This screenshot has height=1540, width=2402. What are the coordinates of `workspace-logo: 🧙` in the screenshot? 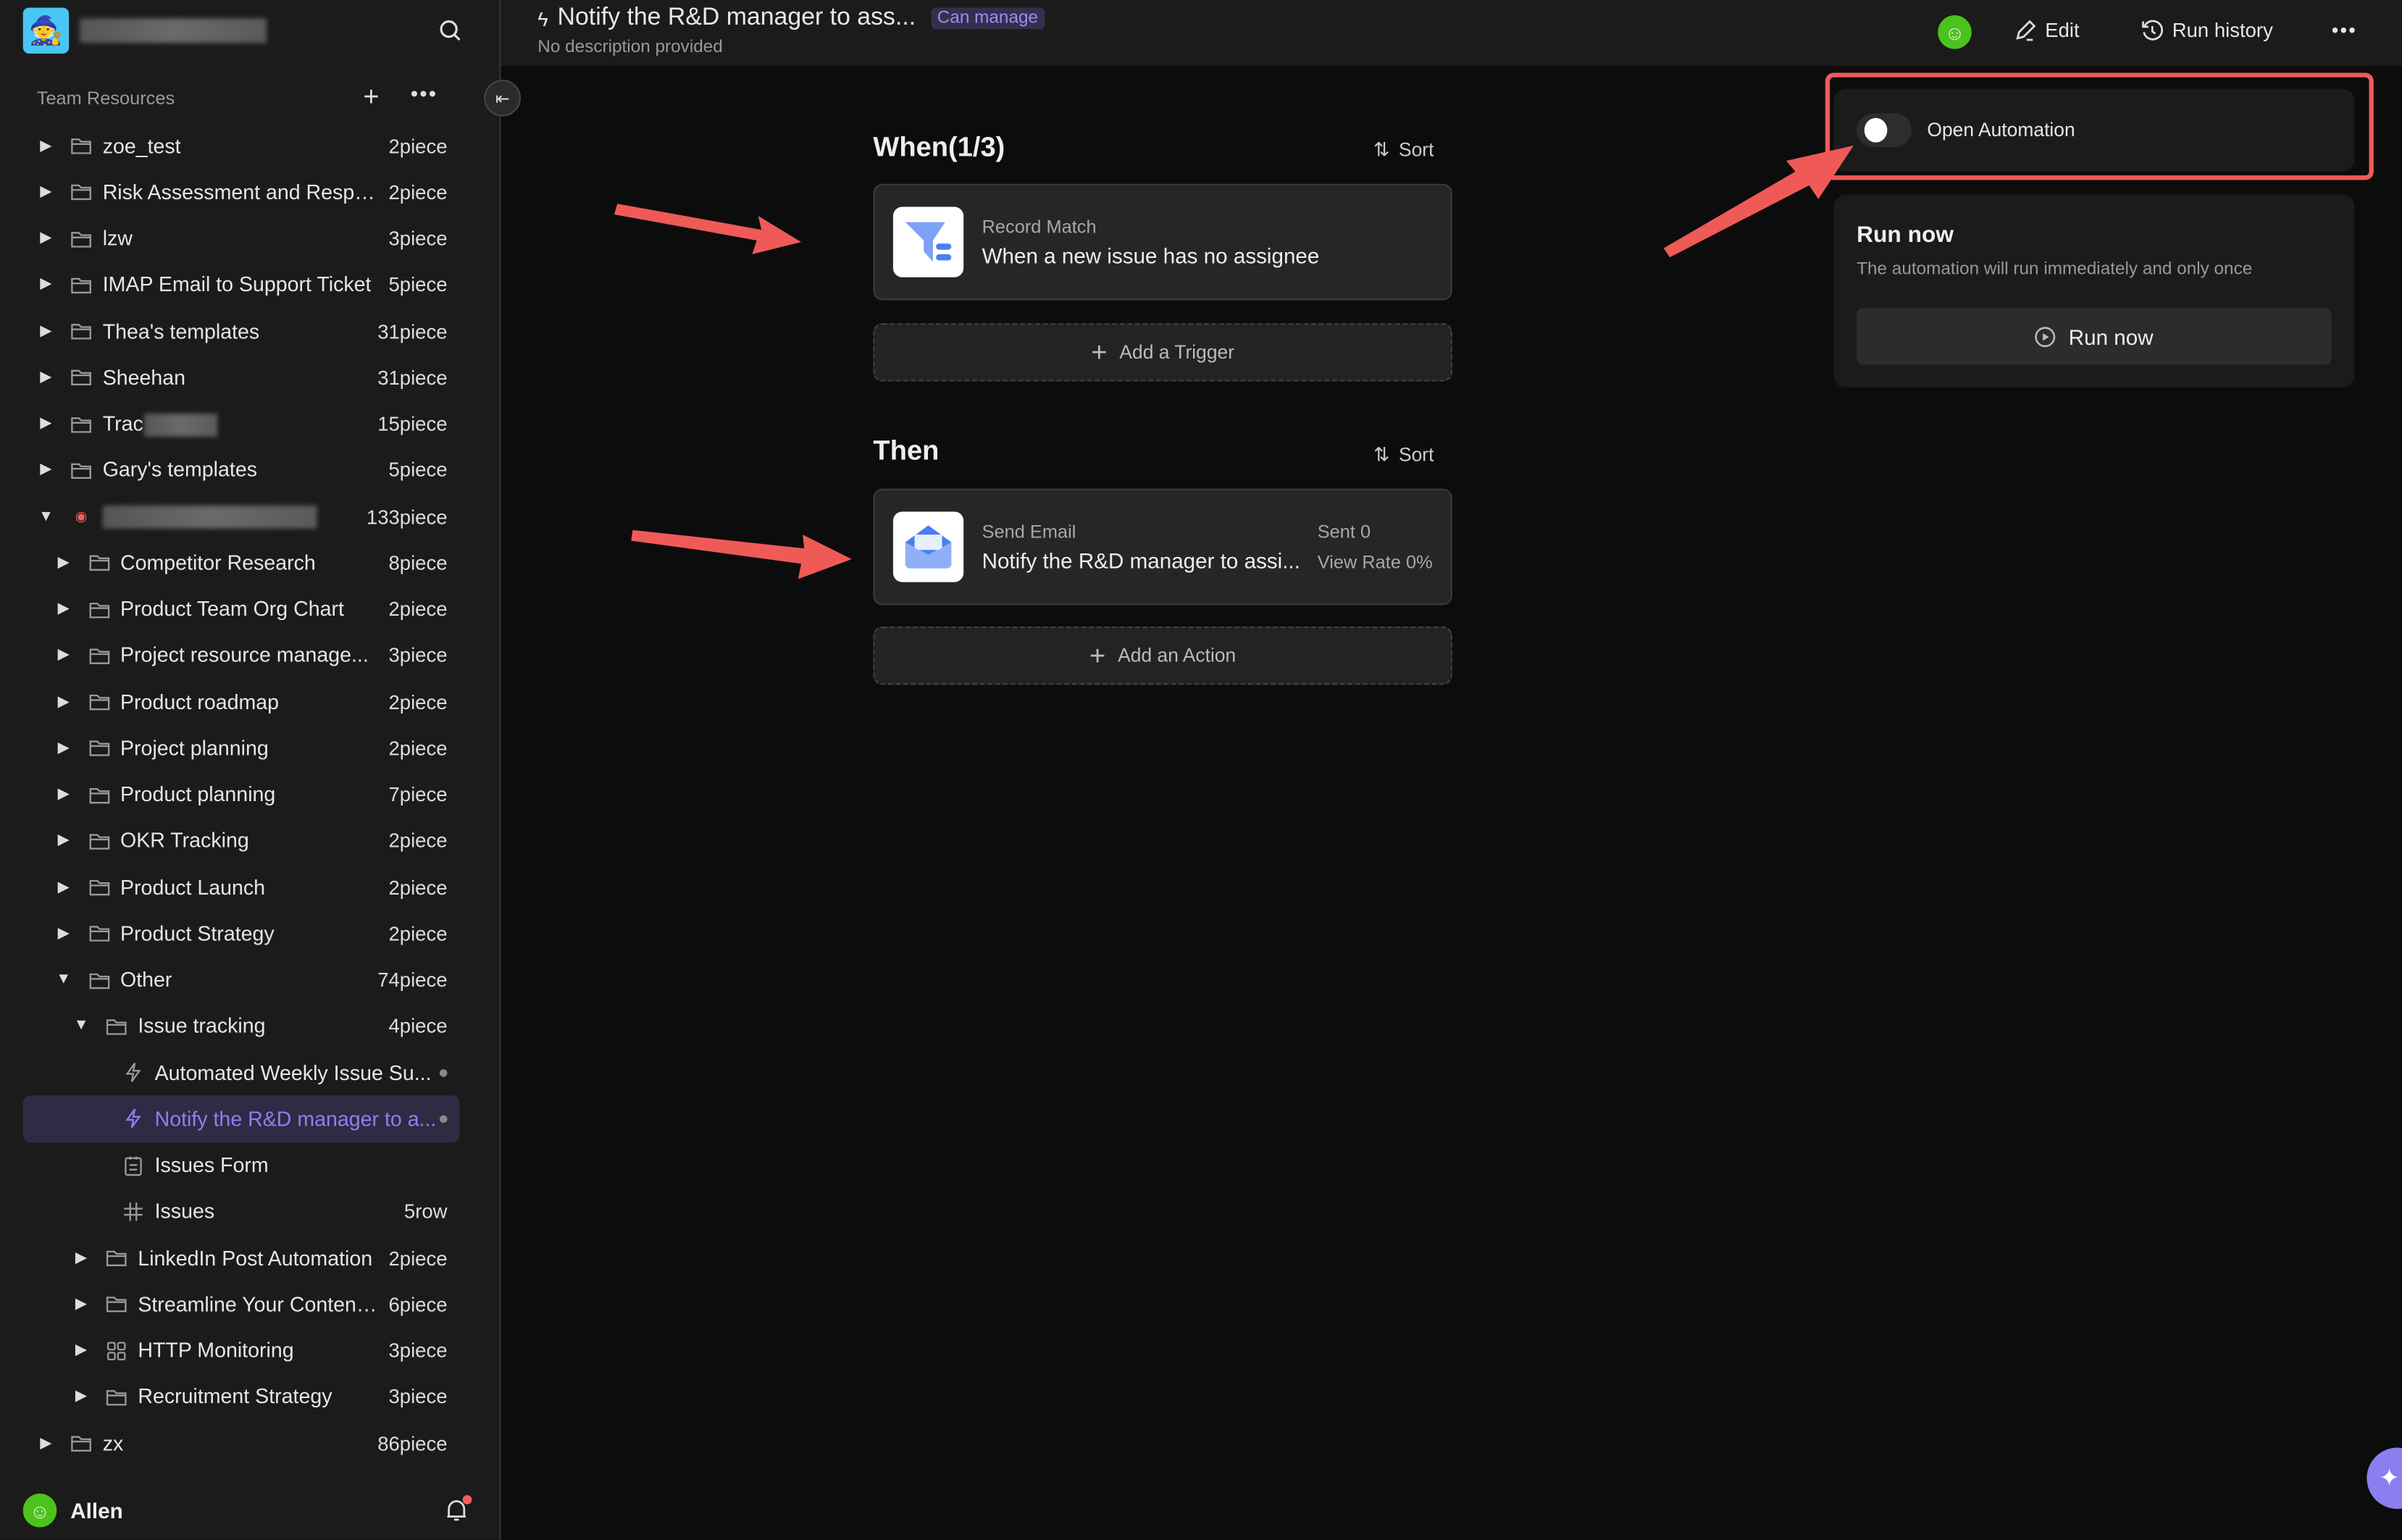 It's located at (46, 30).